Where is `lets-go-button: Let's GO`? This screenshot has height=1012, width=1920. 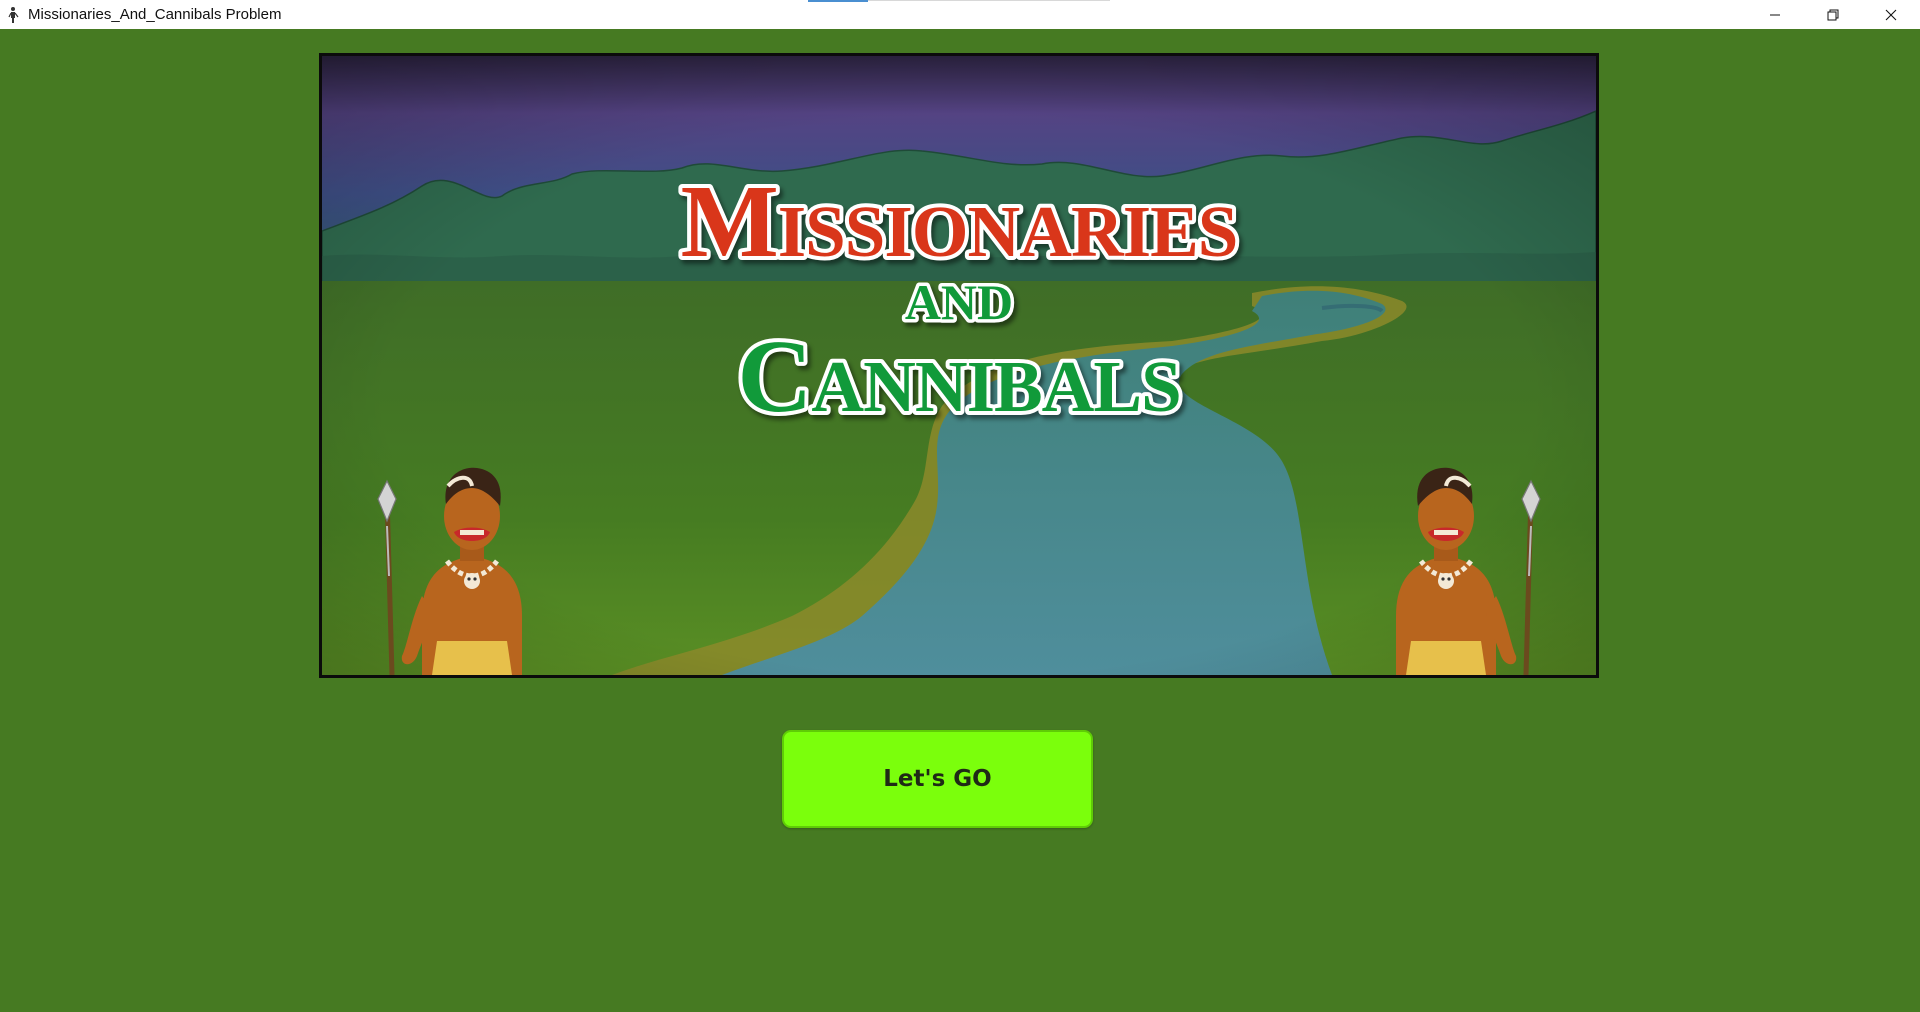
lets-go-button: Let's GO is located at coordinates (937, 779).